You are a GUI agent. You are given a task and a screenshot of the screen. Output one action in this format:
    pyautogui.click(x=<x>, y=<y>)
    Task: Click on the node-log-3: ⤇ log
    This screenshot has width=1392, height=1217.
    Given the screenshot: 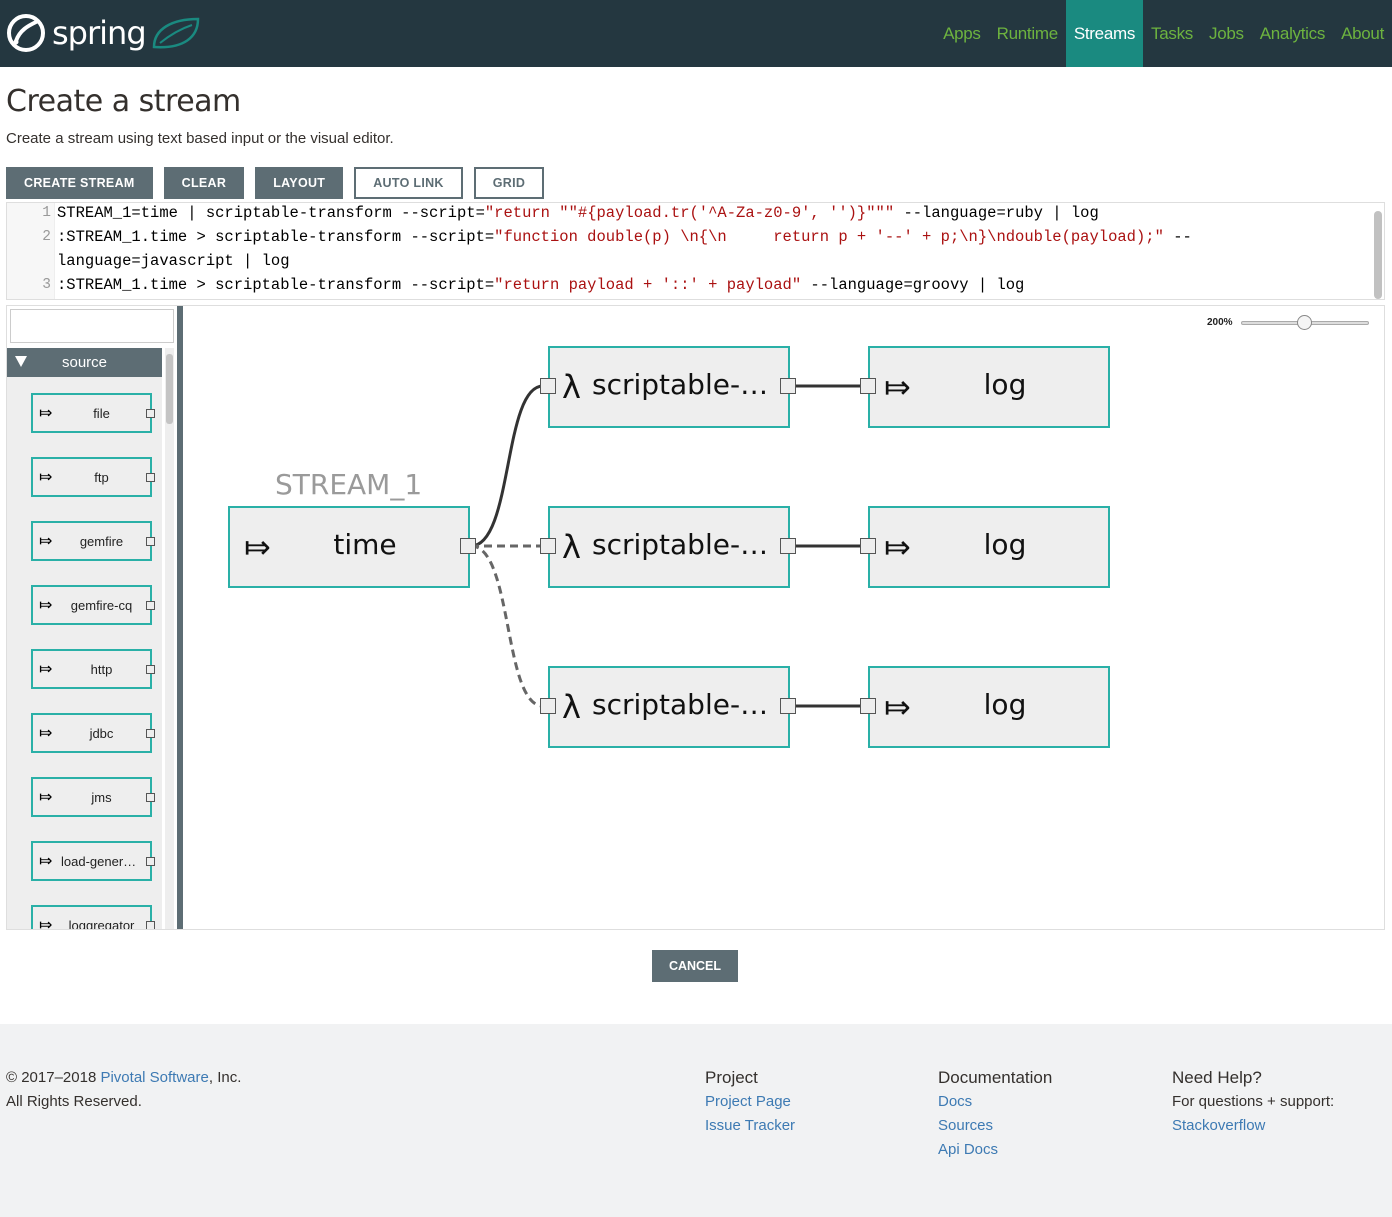 What is the action you would take?
    pyautogui.click(x=989, y=707)
    